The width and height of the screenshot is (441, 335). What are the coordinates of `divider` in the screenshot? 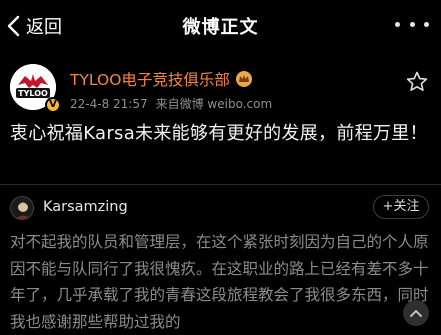 It's located at (220, 184).